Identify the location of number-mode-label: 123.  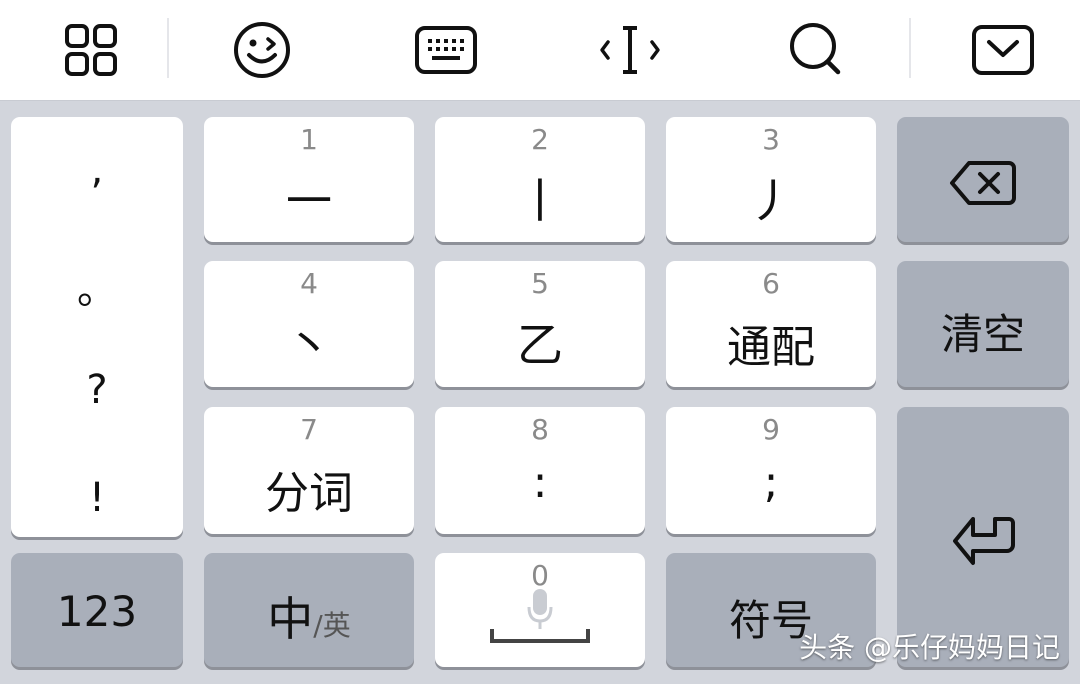
(97, 611).